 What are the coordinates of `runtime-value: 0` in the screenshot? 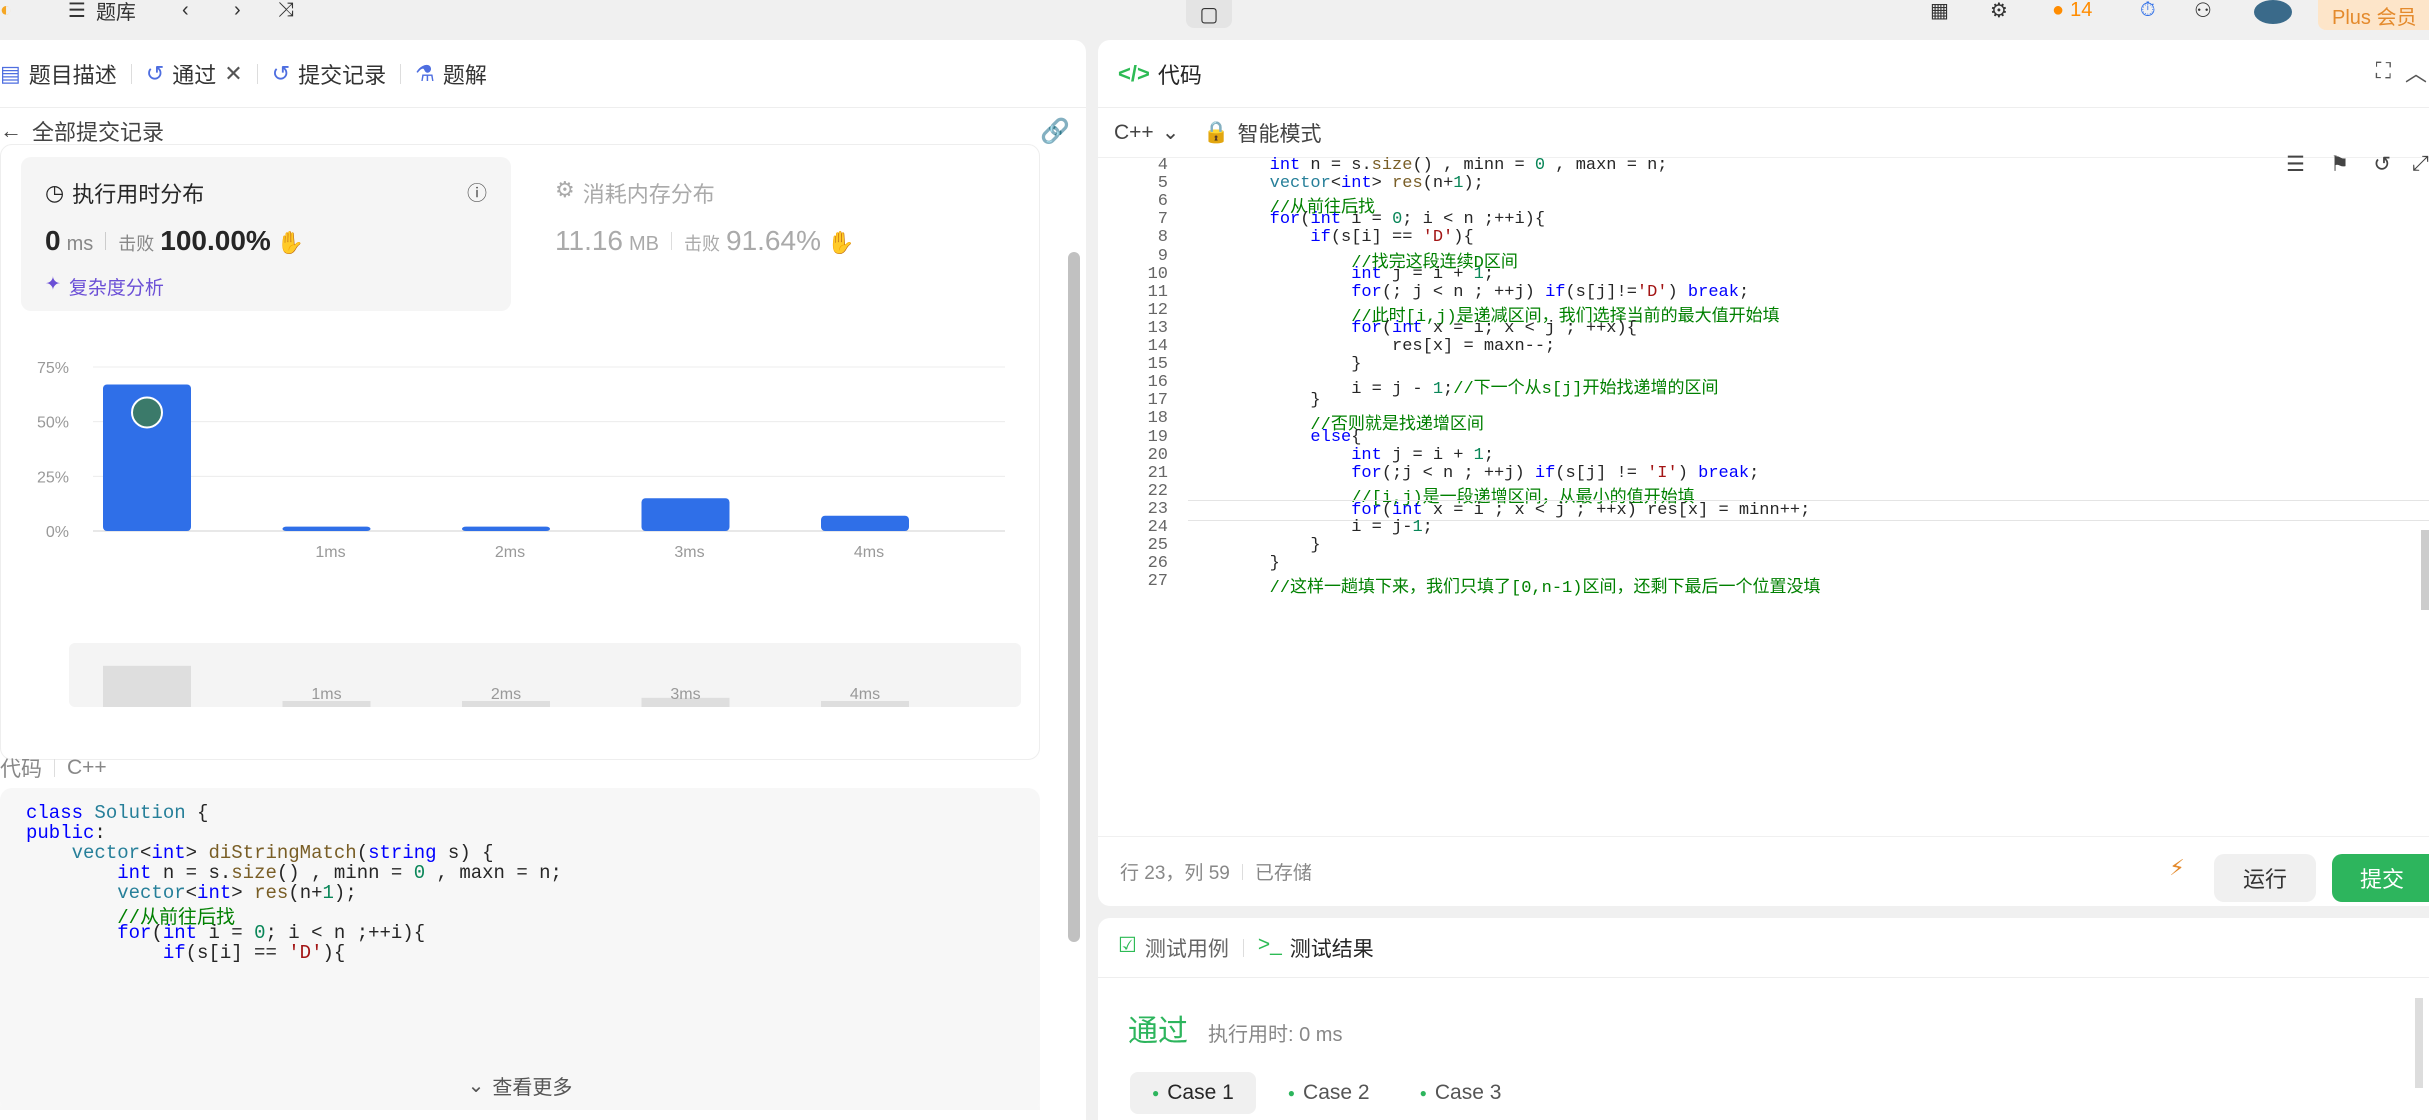 It's located at (53, 240).